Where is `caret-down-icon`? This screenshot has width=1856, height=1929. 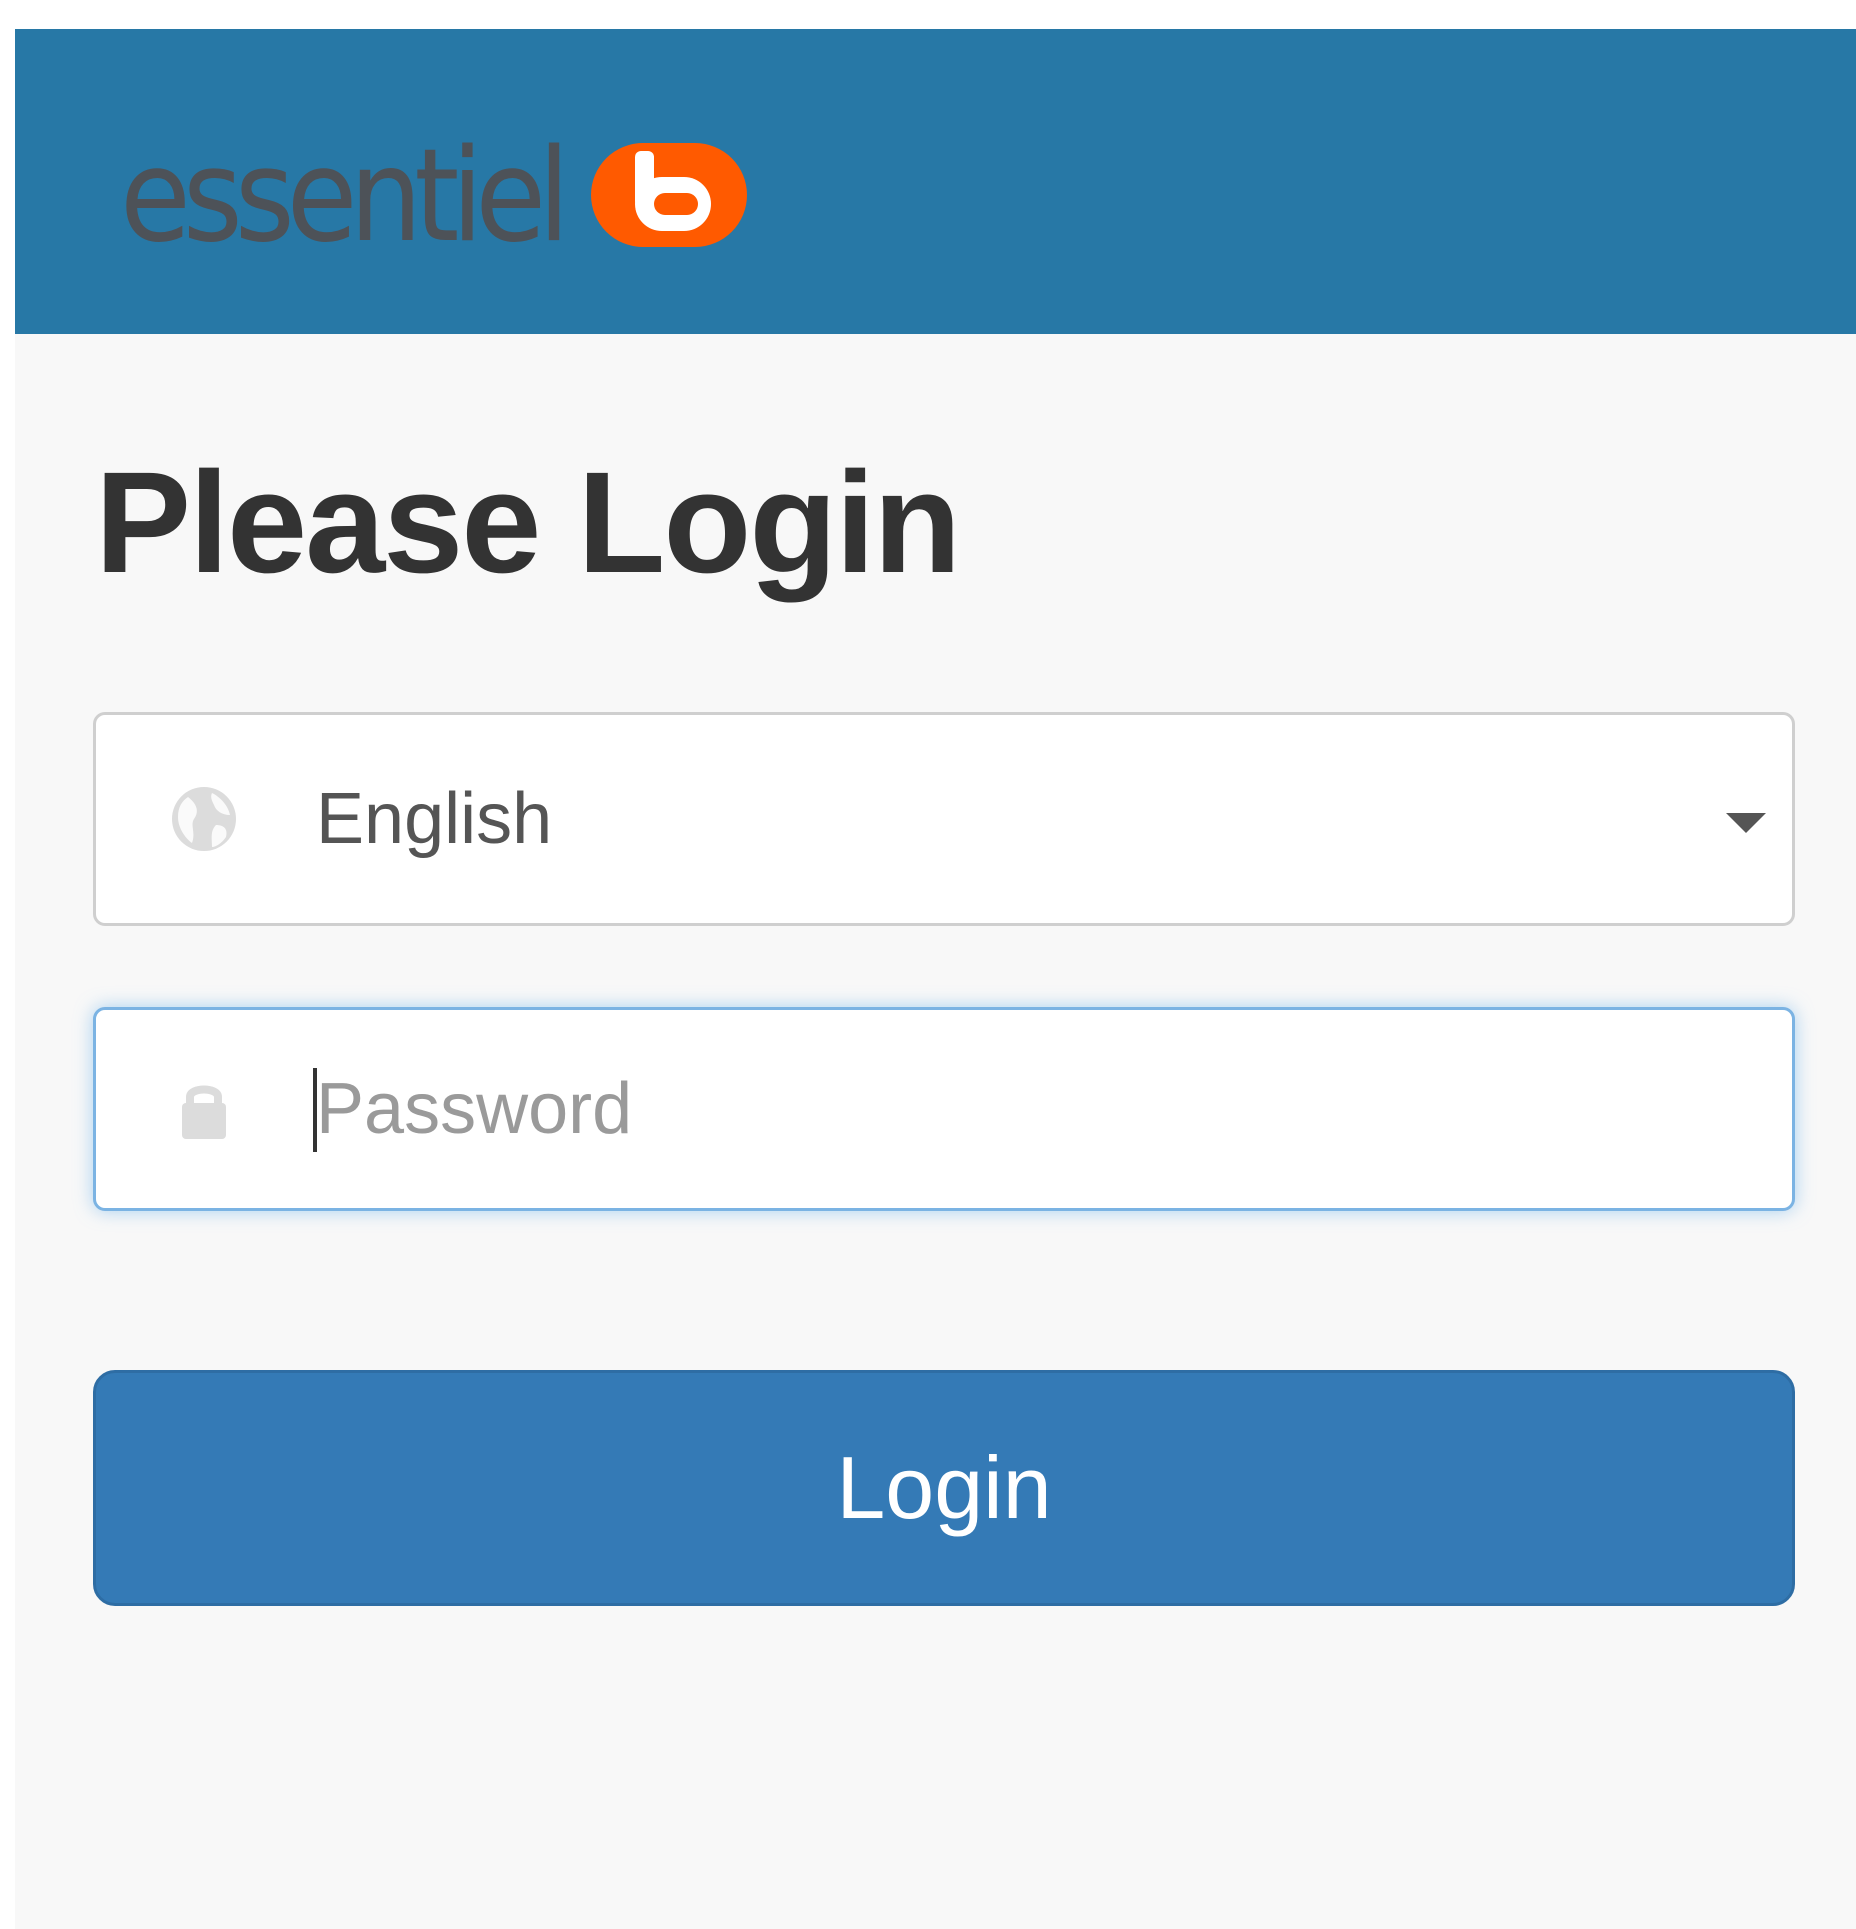 caret-down-icon is located at coordinates (1746, 823).